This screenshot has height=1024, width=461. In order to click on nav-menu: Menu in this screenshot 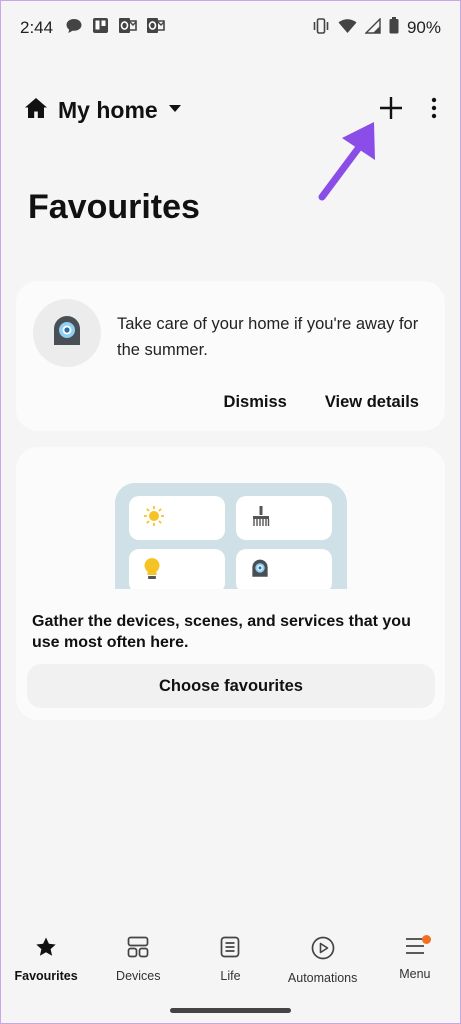, I will do `click(415, 965)`.